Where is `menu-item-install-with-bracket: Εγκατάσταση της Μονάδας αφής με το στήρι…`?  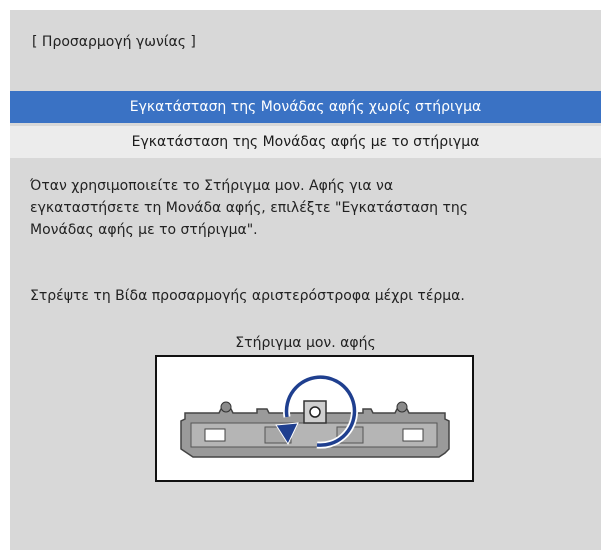 menu-item-install-with-bracket: Εγκατάσταση της Μονάδας αφής με το στήρι… is located at coordinates (305, 142).